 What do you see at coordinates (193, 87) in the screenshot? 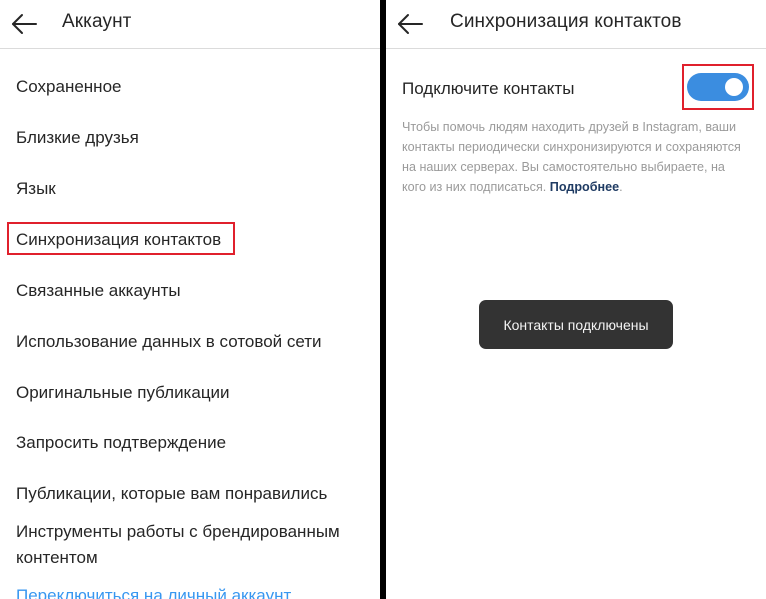
I see `menu-item-saved: Сохраненное` at bounding box center [193, 87].